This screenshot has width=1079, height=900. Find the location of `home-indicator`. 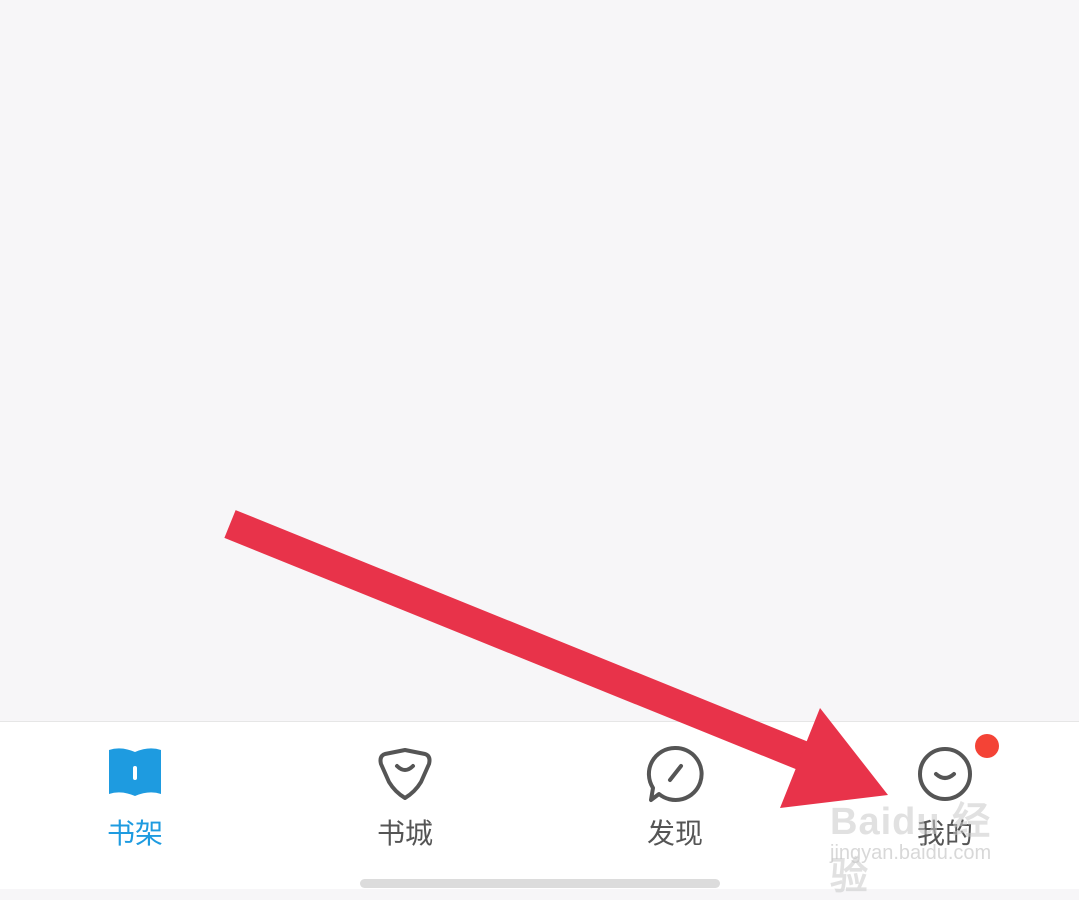

home-indicator is located at coordinates (540, 883).